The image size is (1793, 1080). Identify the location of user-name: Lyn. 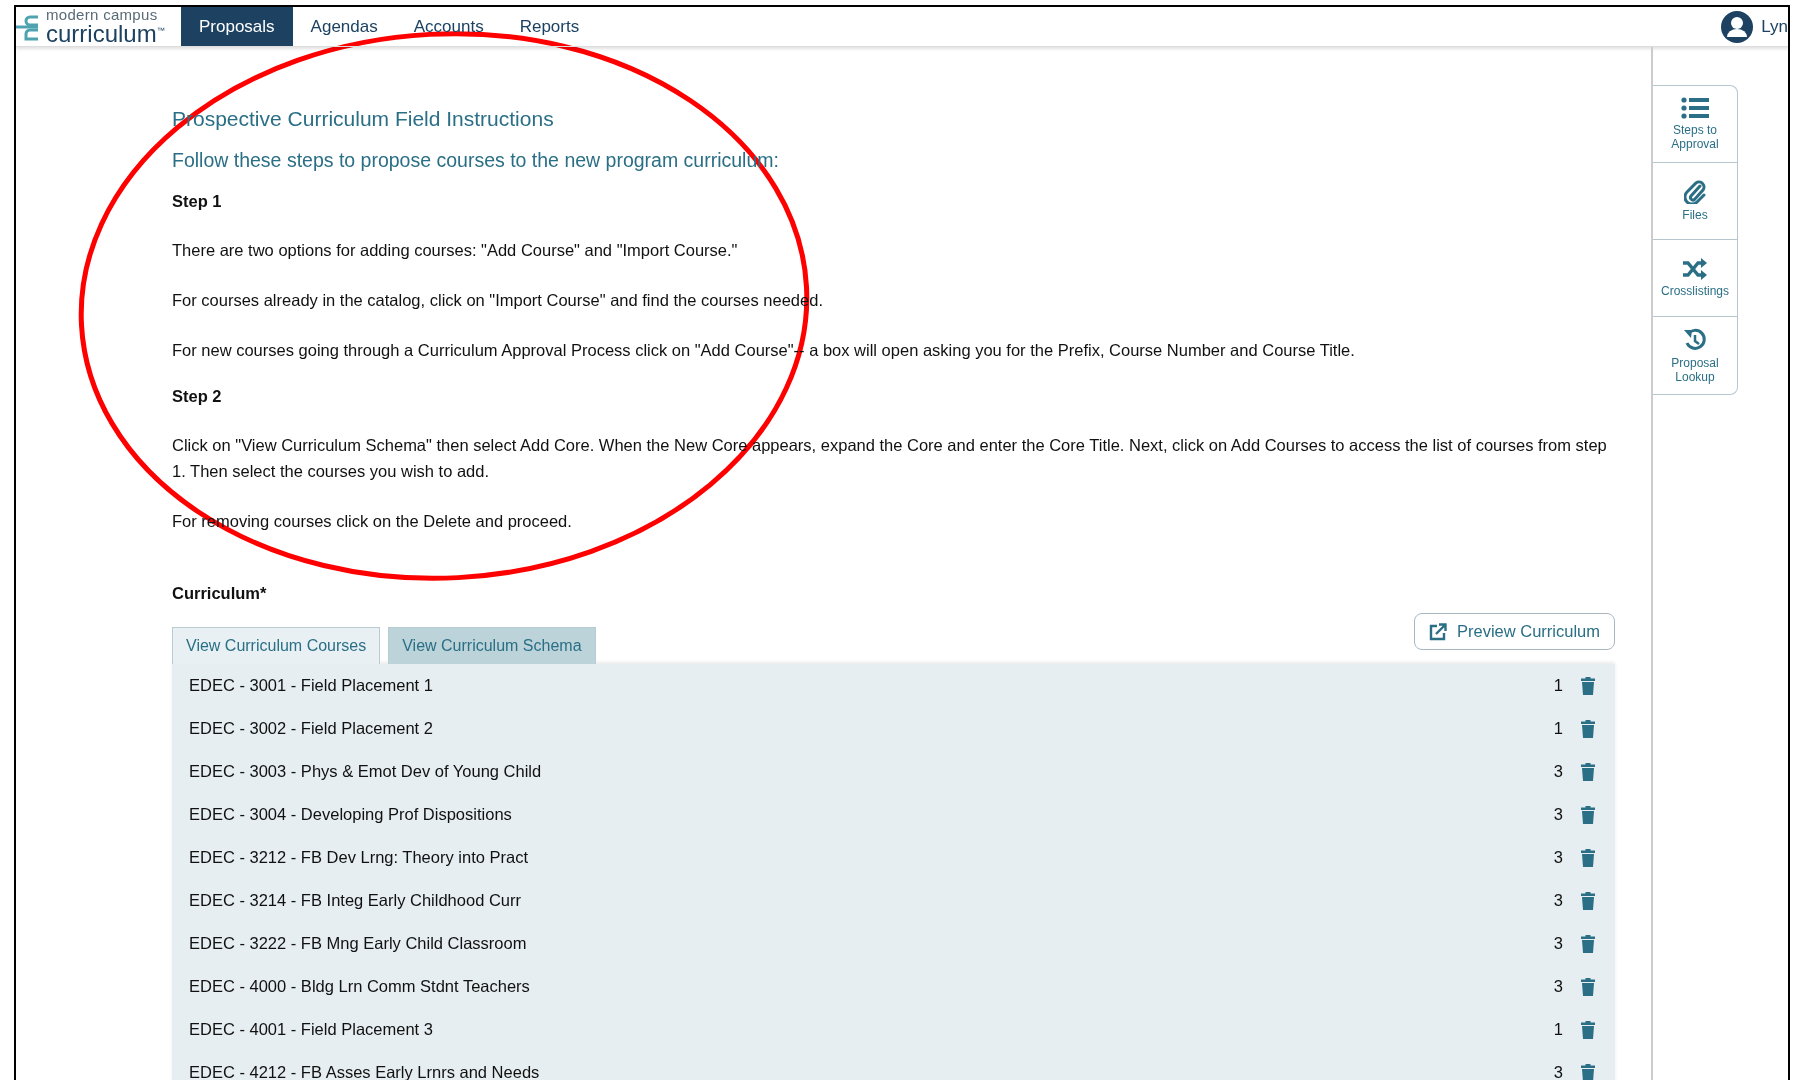
(1774, 26).